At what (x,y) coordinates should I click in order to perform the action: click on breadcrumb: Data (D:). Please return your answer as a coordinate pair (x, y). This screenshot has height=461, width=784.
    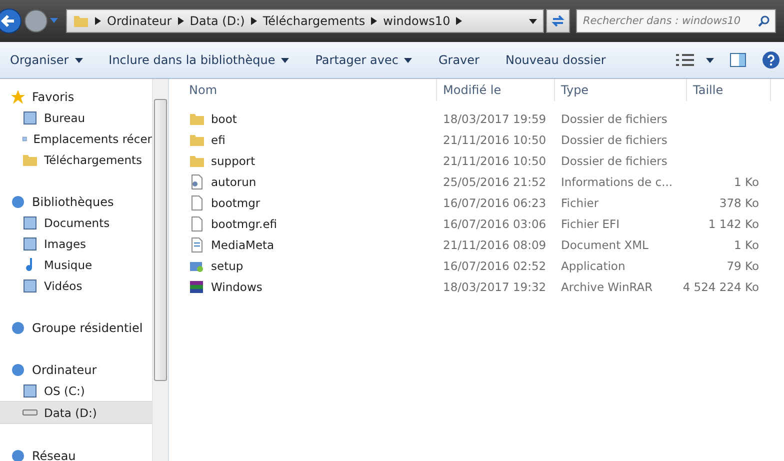
    Looking at the image, I should click on (217, 21).